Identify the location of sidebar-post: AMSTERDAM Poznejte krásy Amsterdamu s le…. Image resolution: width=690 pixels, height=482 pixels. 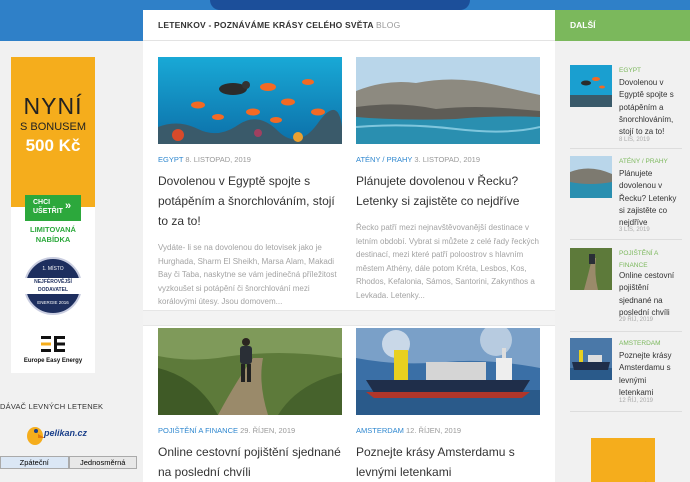
(626, 379).